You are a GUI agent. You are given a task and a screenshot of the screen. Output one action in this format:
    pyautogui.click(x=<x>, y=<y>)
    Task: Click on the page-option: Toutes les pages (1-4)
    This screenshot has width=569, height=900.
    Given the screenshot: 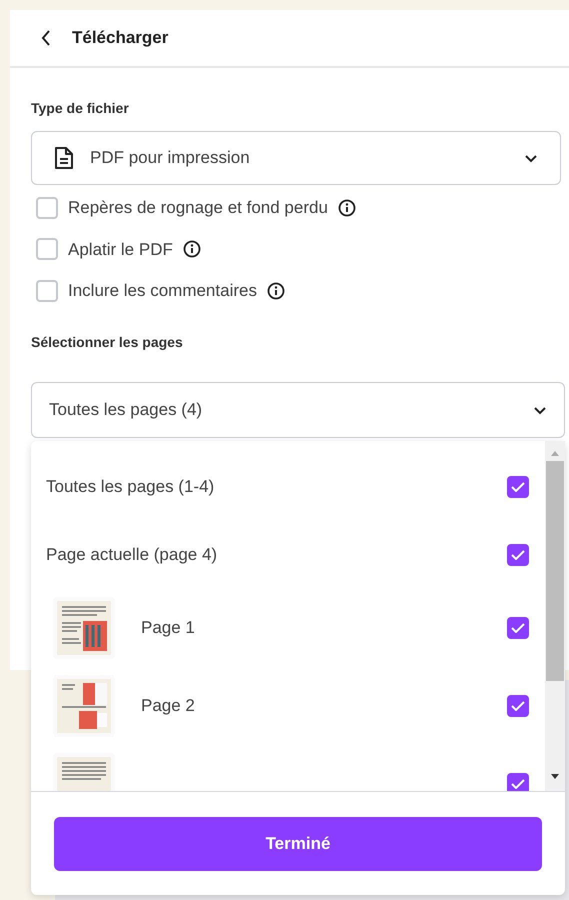 What is the action you would take?
    pyautogui.click(x=288, y=487)
    